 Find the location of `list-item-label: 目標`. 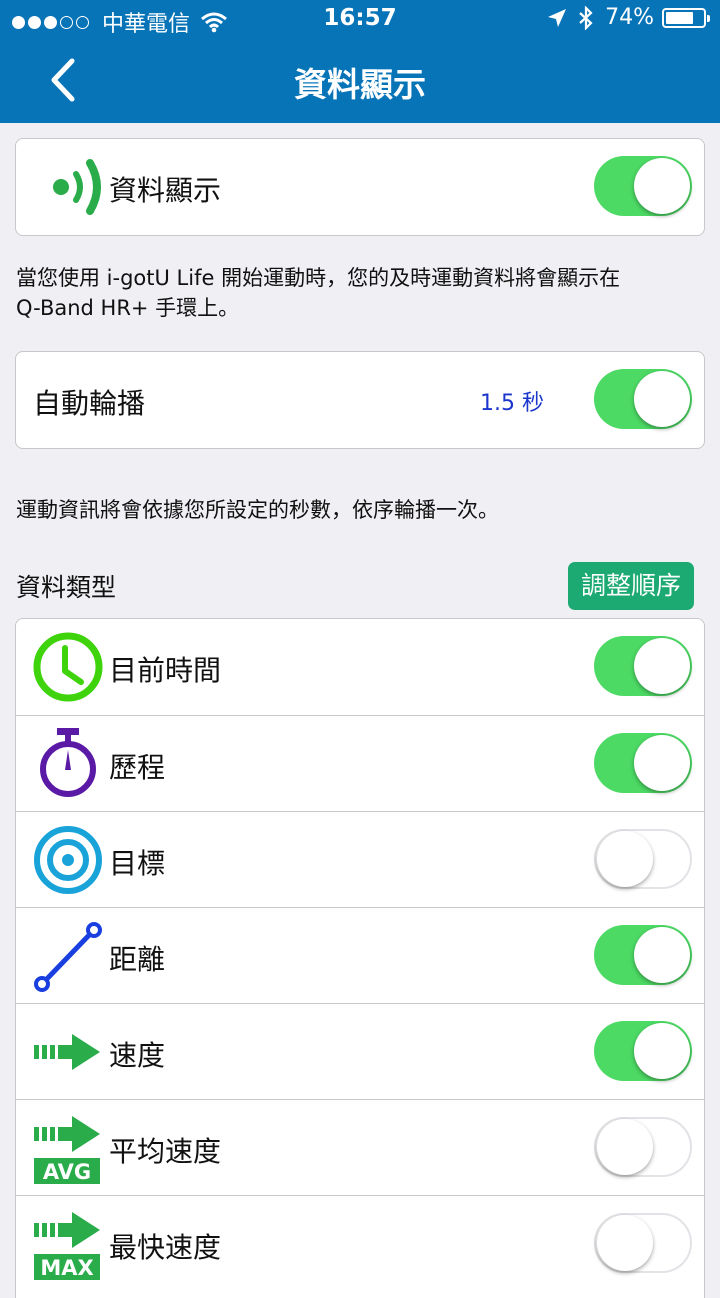

list-item-label: 目標 is located at coordinates (137, 863).